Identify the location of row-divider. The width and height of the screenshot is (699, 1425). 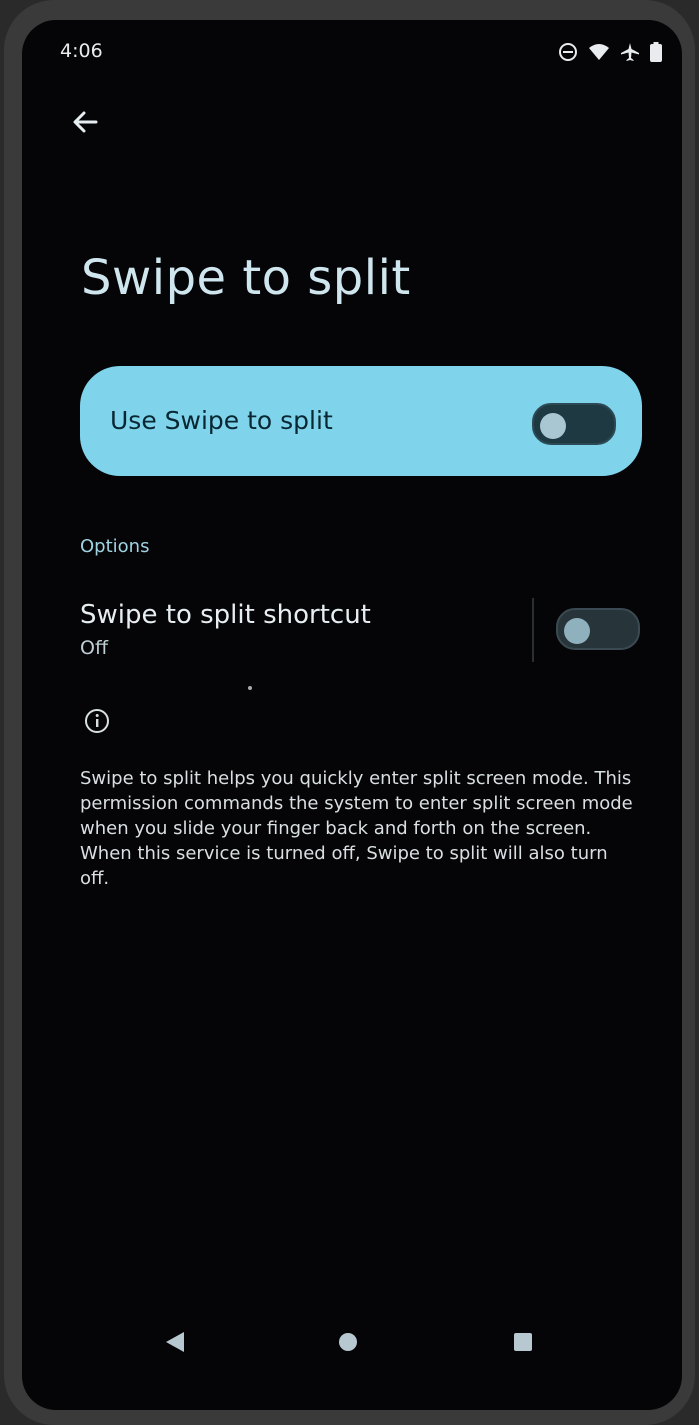
(533, 630).